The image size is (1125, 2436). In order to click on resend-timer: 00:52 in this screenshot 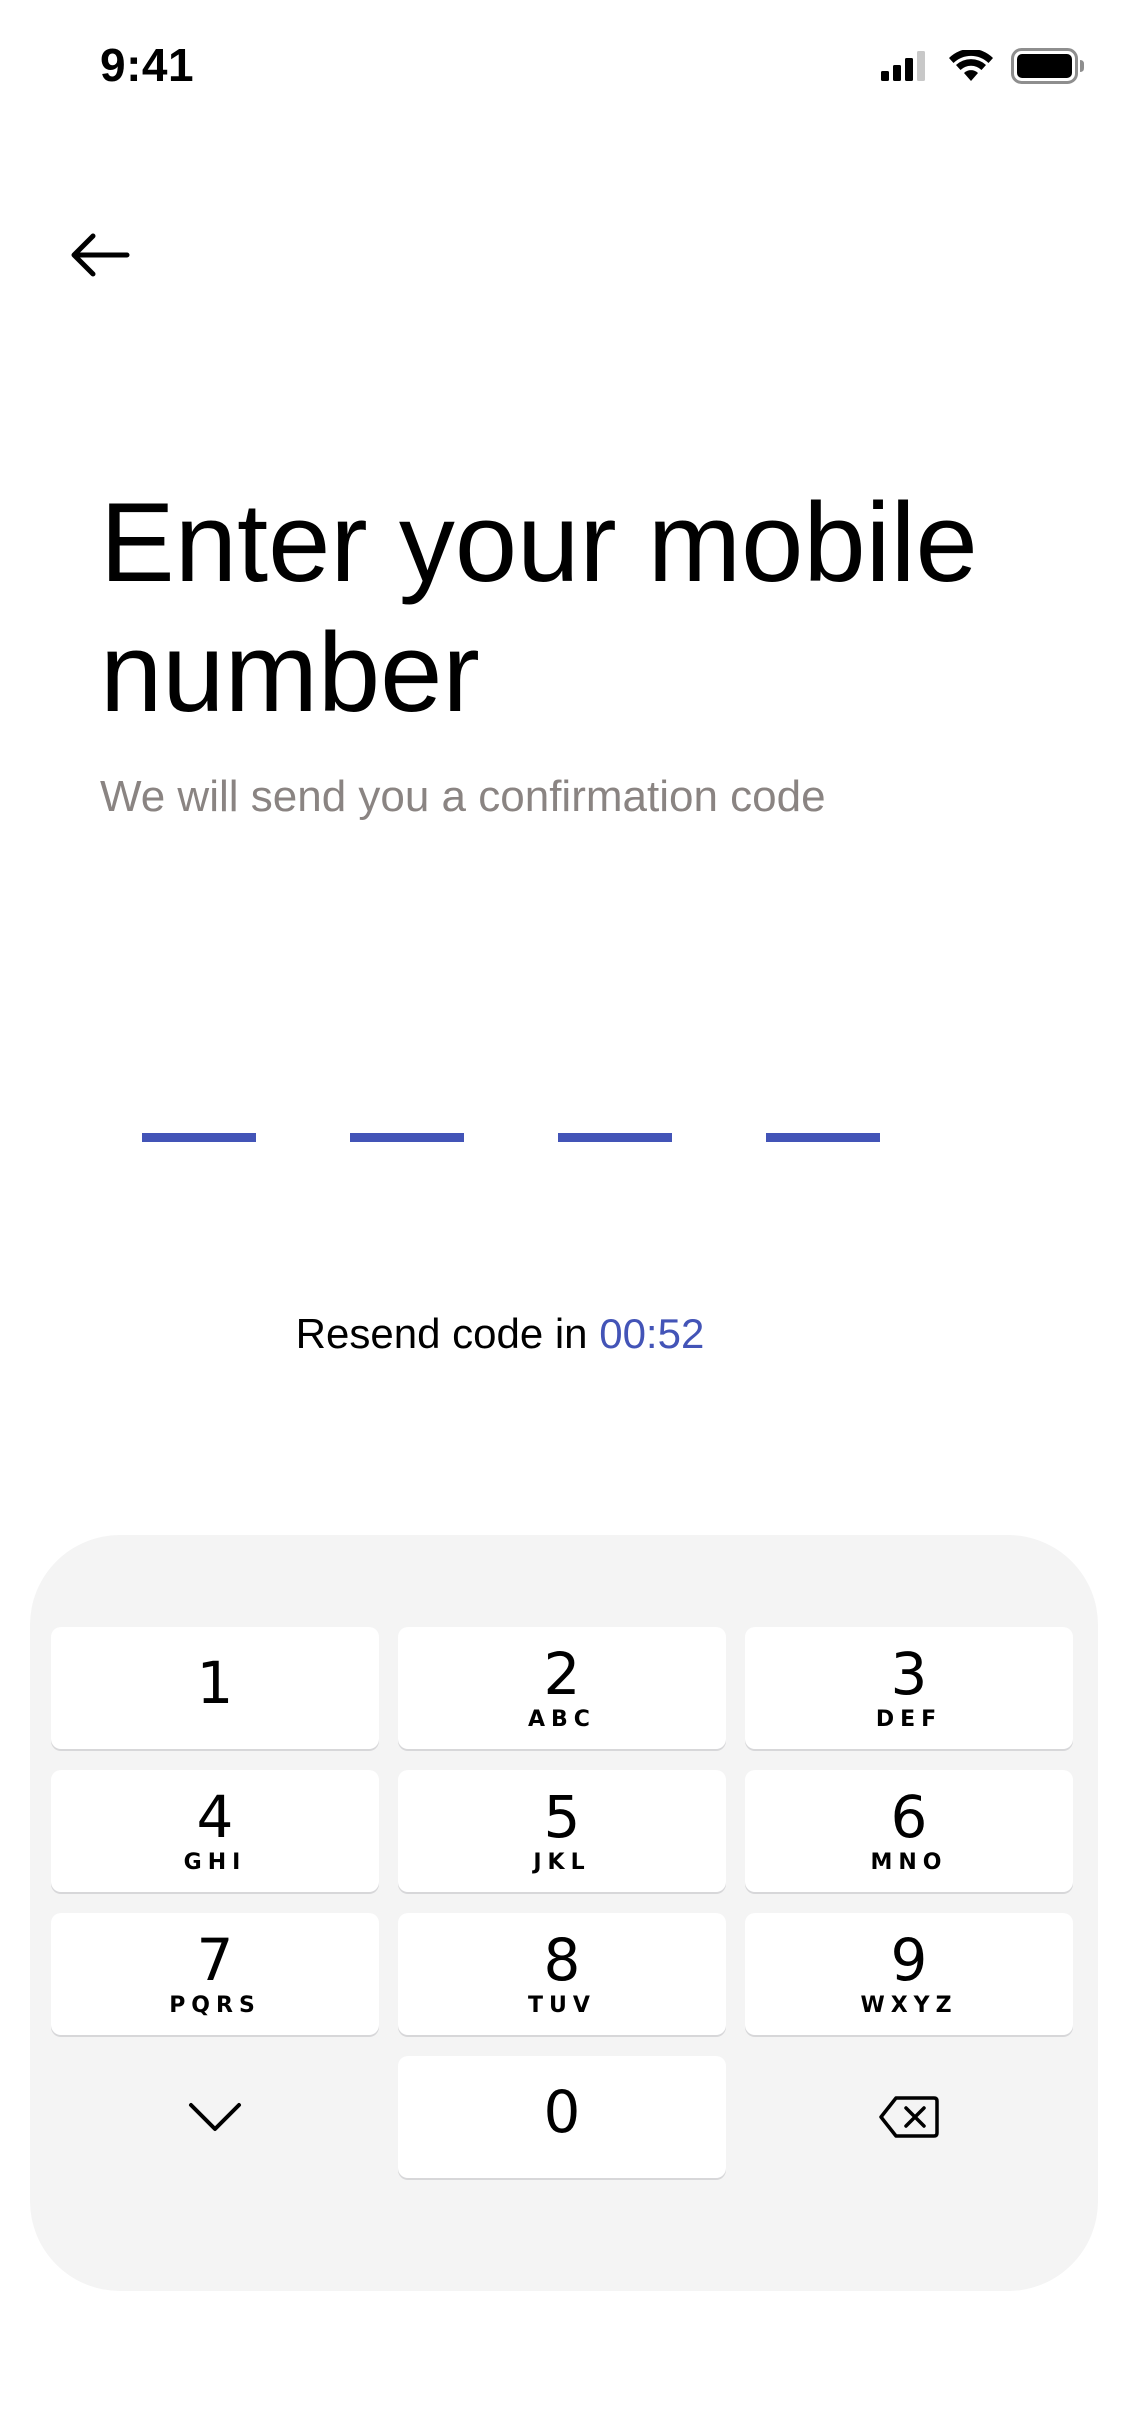, I will do `click(652, 1333)`.